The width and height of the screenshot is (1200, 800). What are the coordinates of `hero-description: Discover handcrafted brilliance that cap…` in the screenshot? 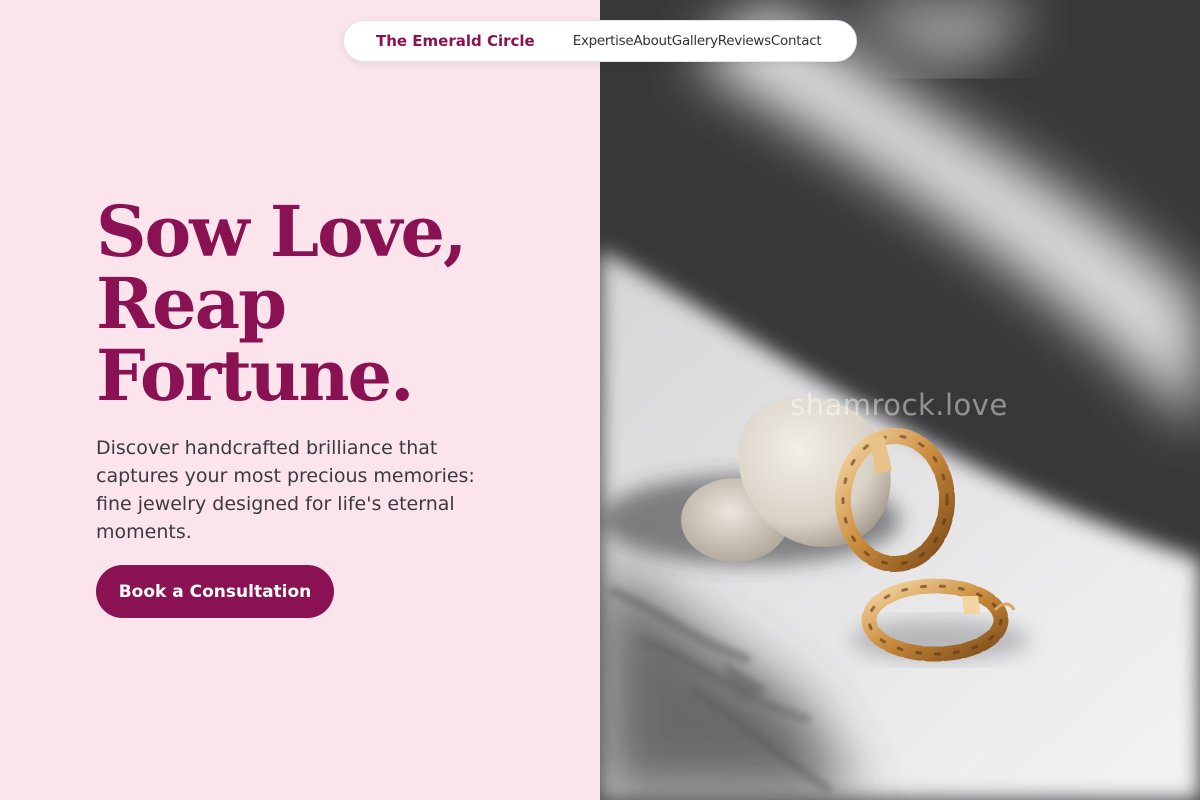 It's located at (285, 490).